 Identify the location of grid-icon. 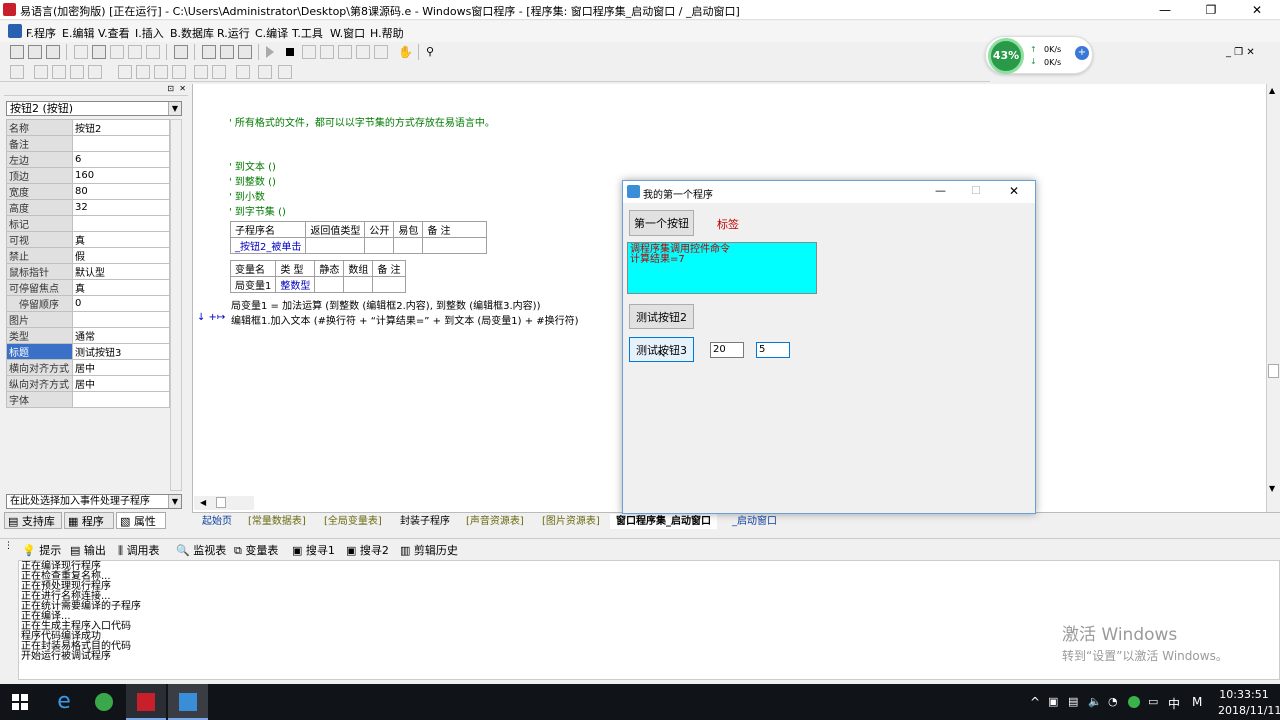
(265, 72).